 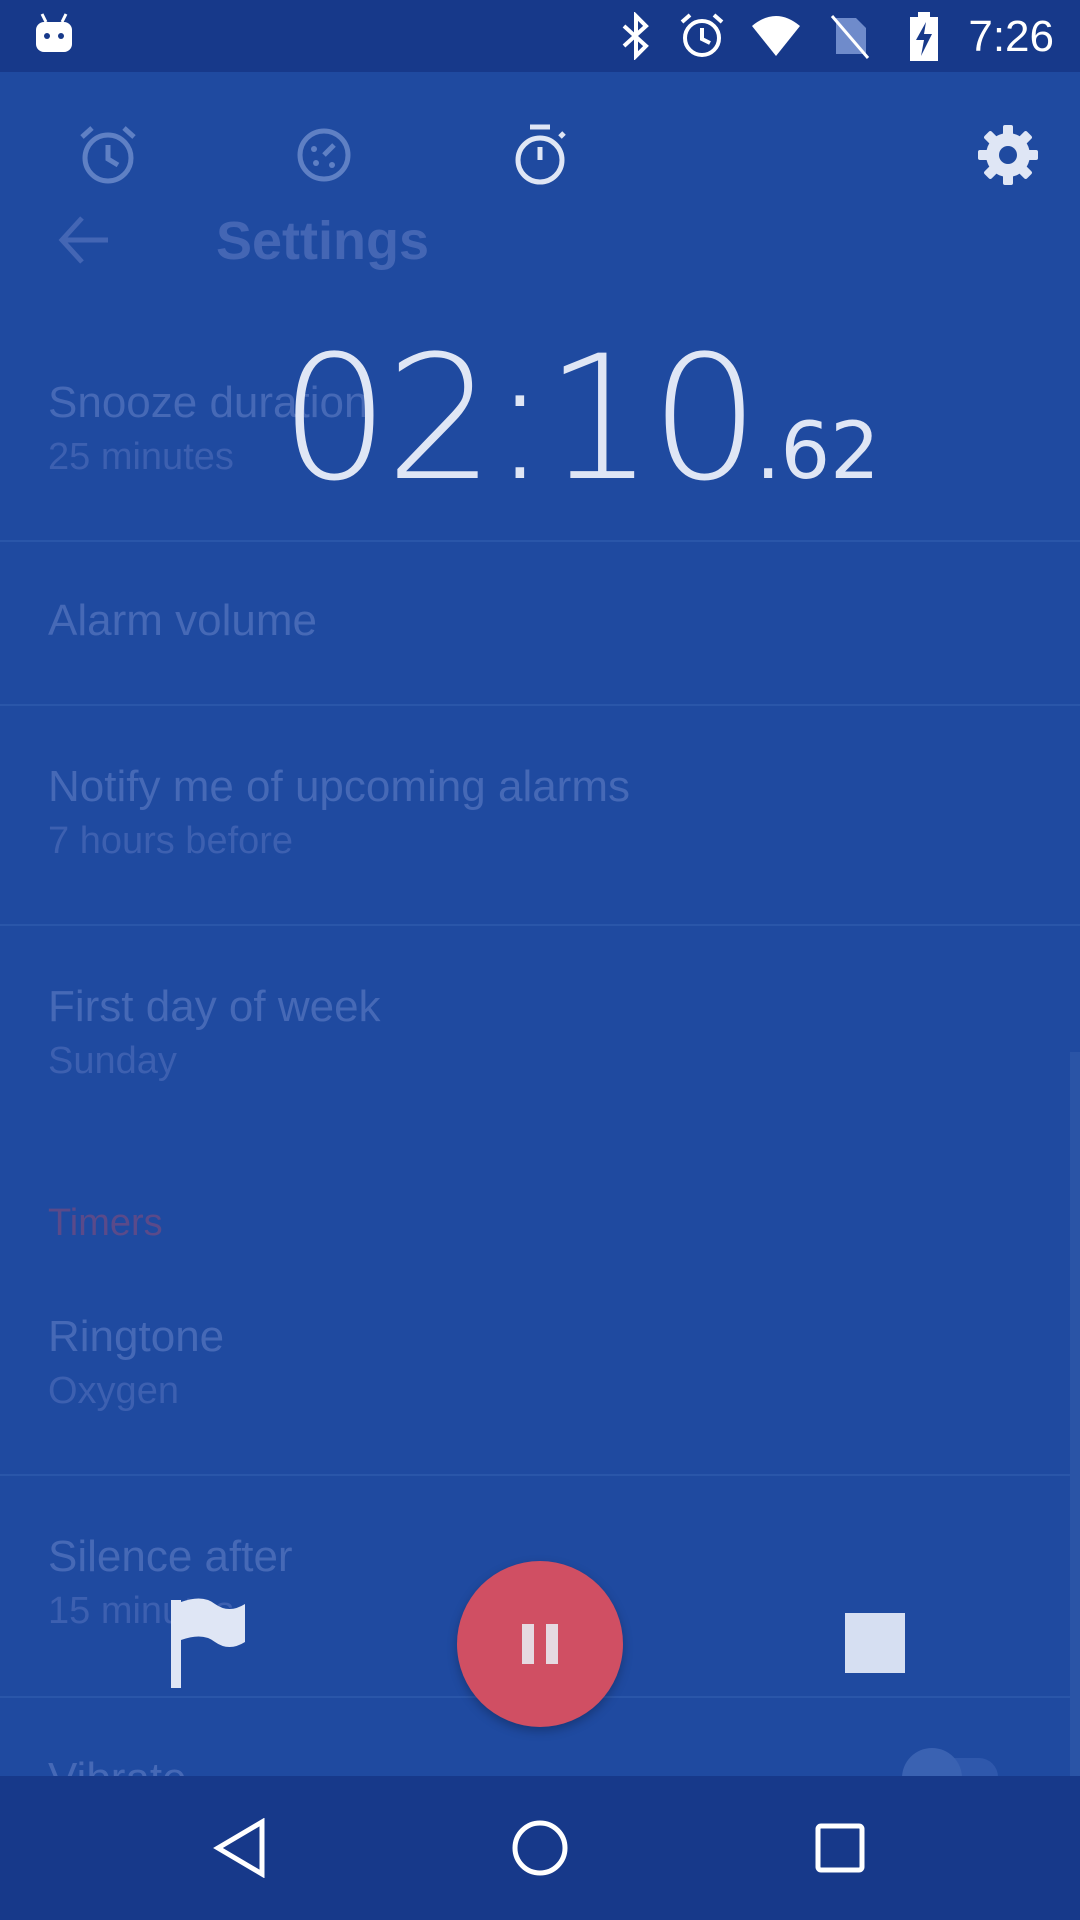 I want to click on tab-bar, so click(x=540, y=155).